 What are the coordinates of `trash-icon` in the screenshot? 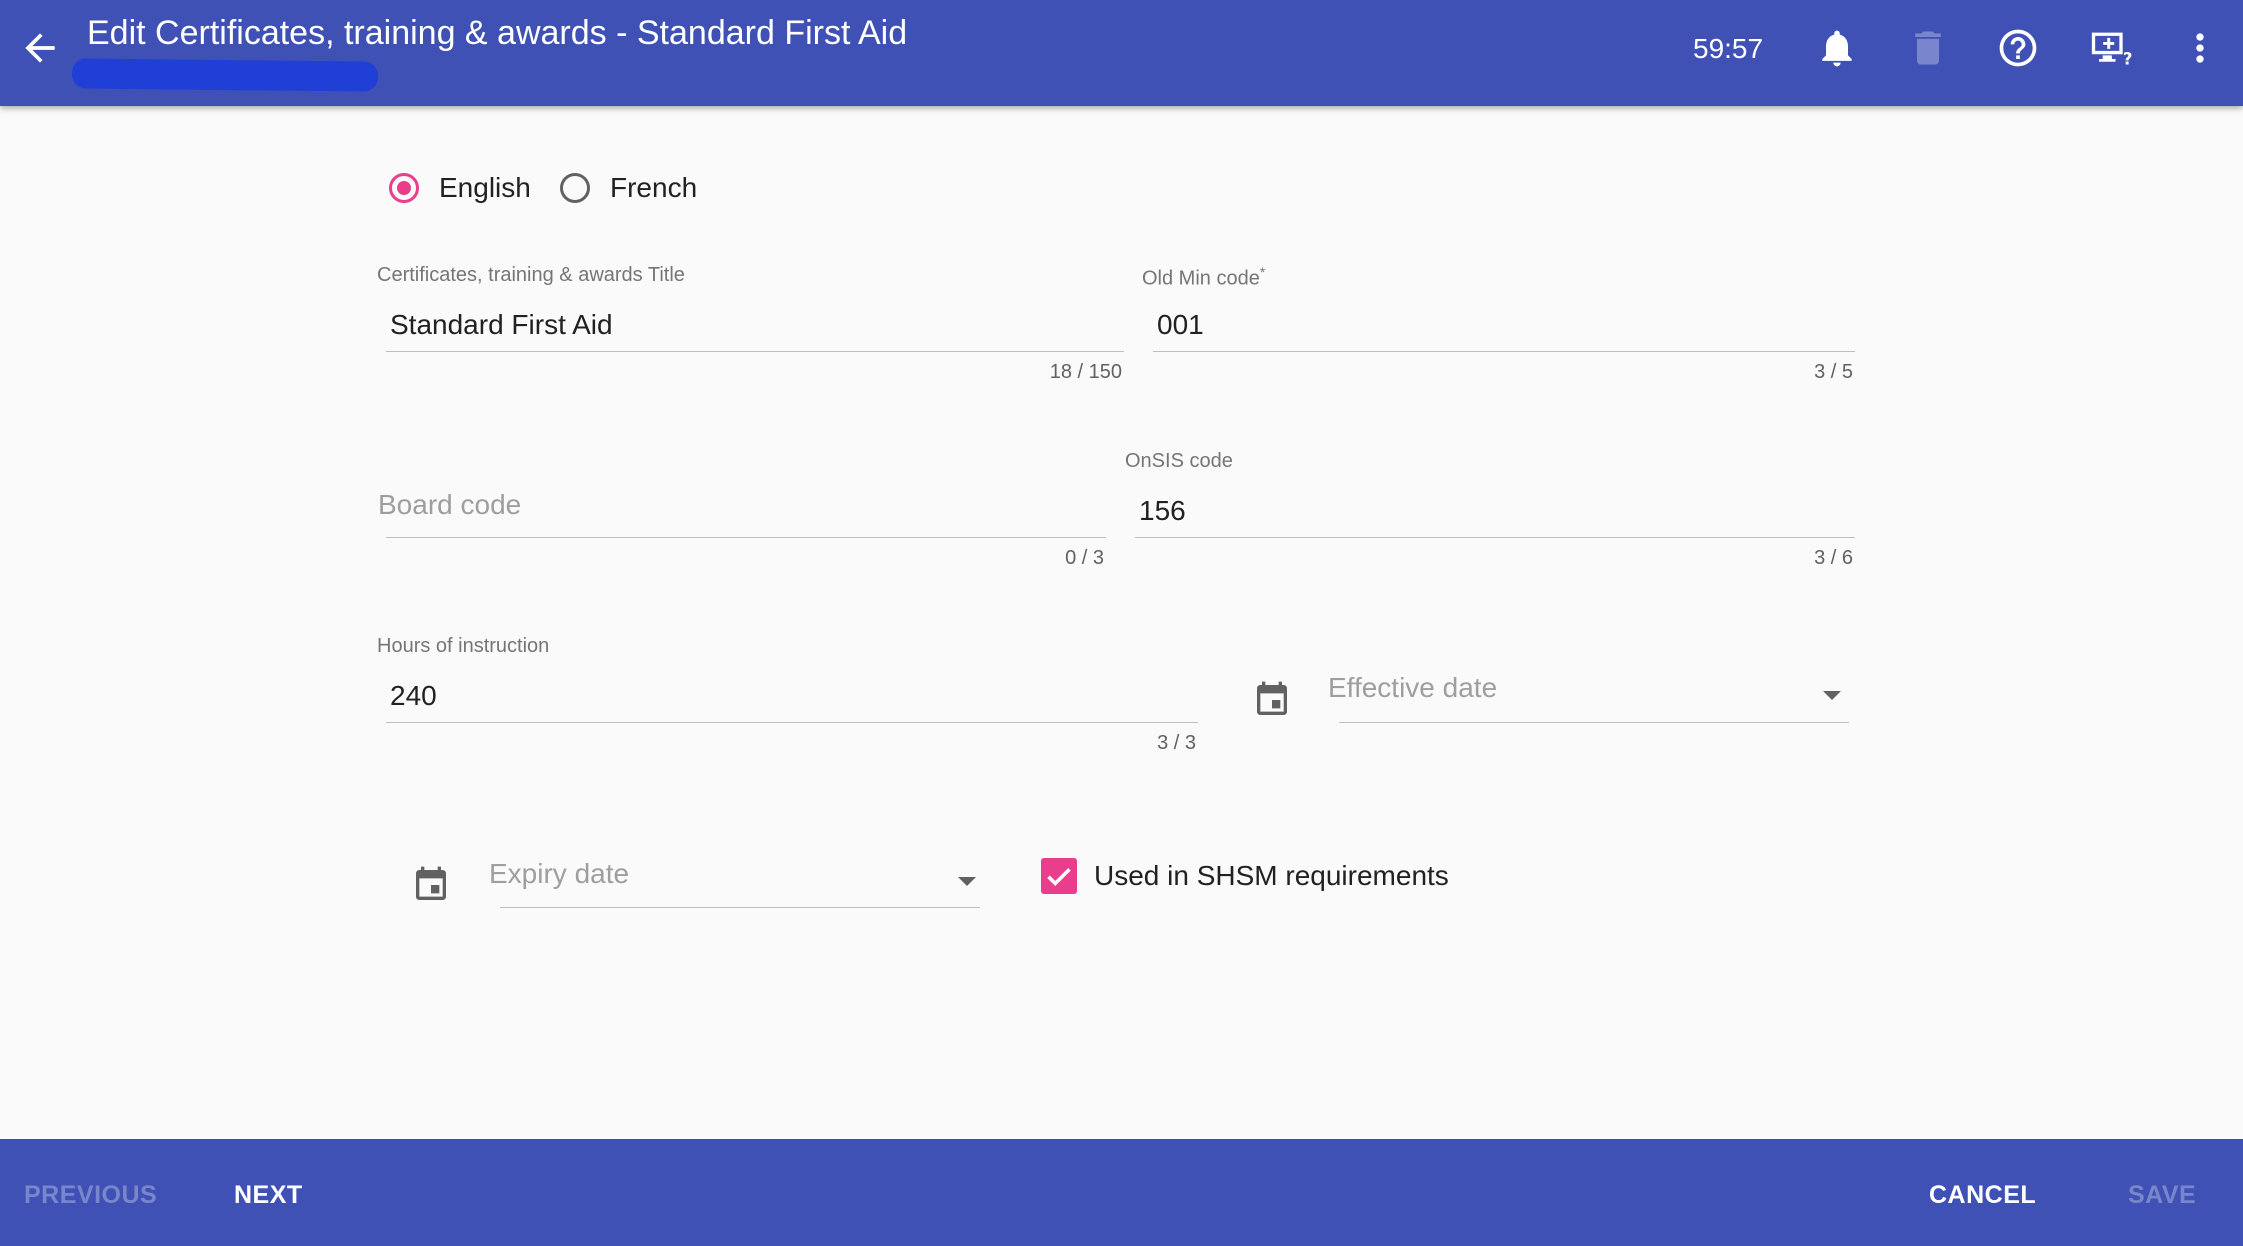 It's located at (1928, 48).